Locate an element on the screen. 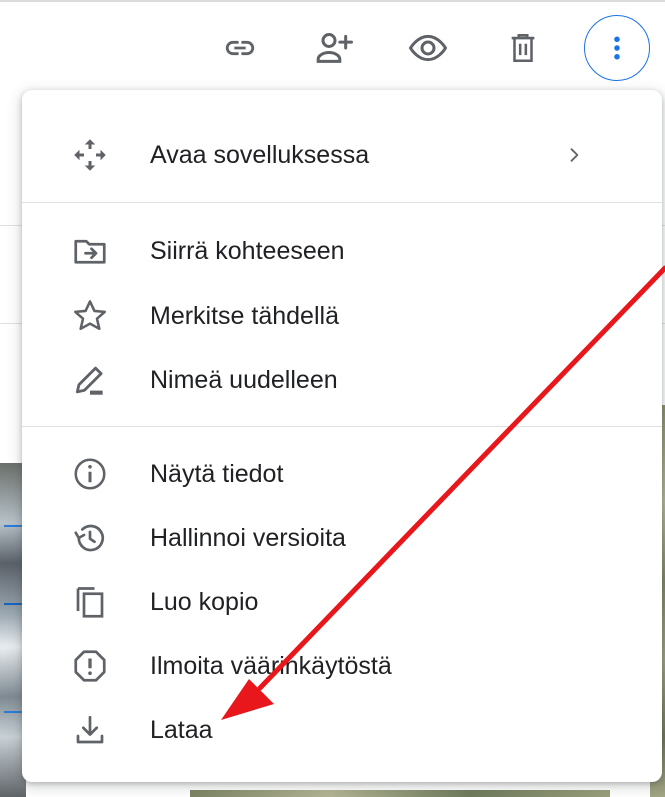 Image resolution: width=665 pixels, height=797 pixels. remove-button is located at coordinates (523, 48).